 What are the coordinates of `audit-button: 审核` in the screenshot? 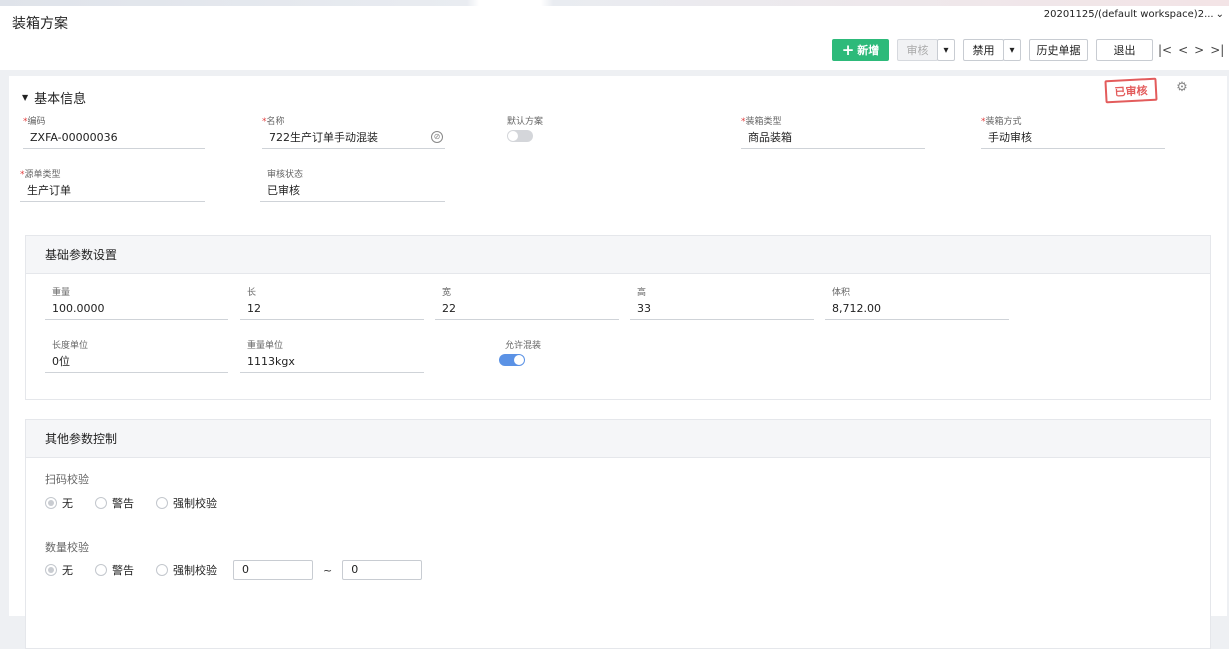 It's located at (917, 50).